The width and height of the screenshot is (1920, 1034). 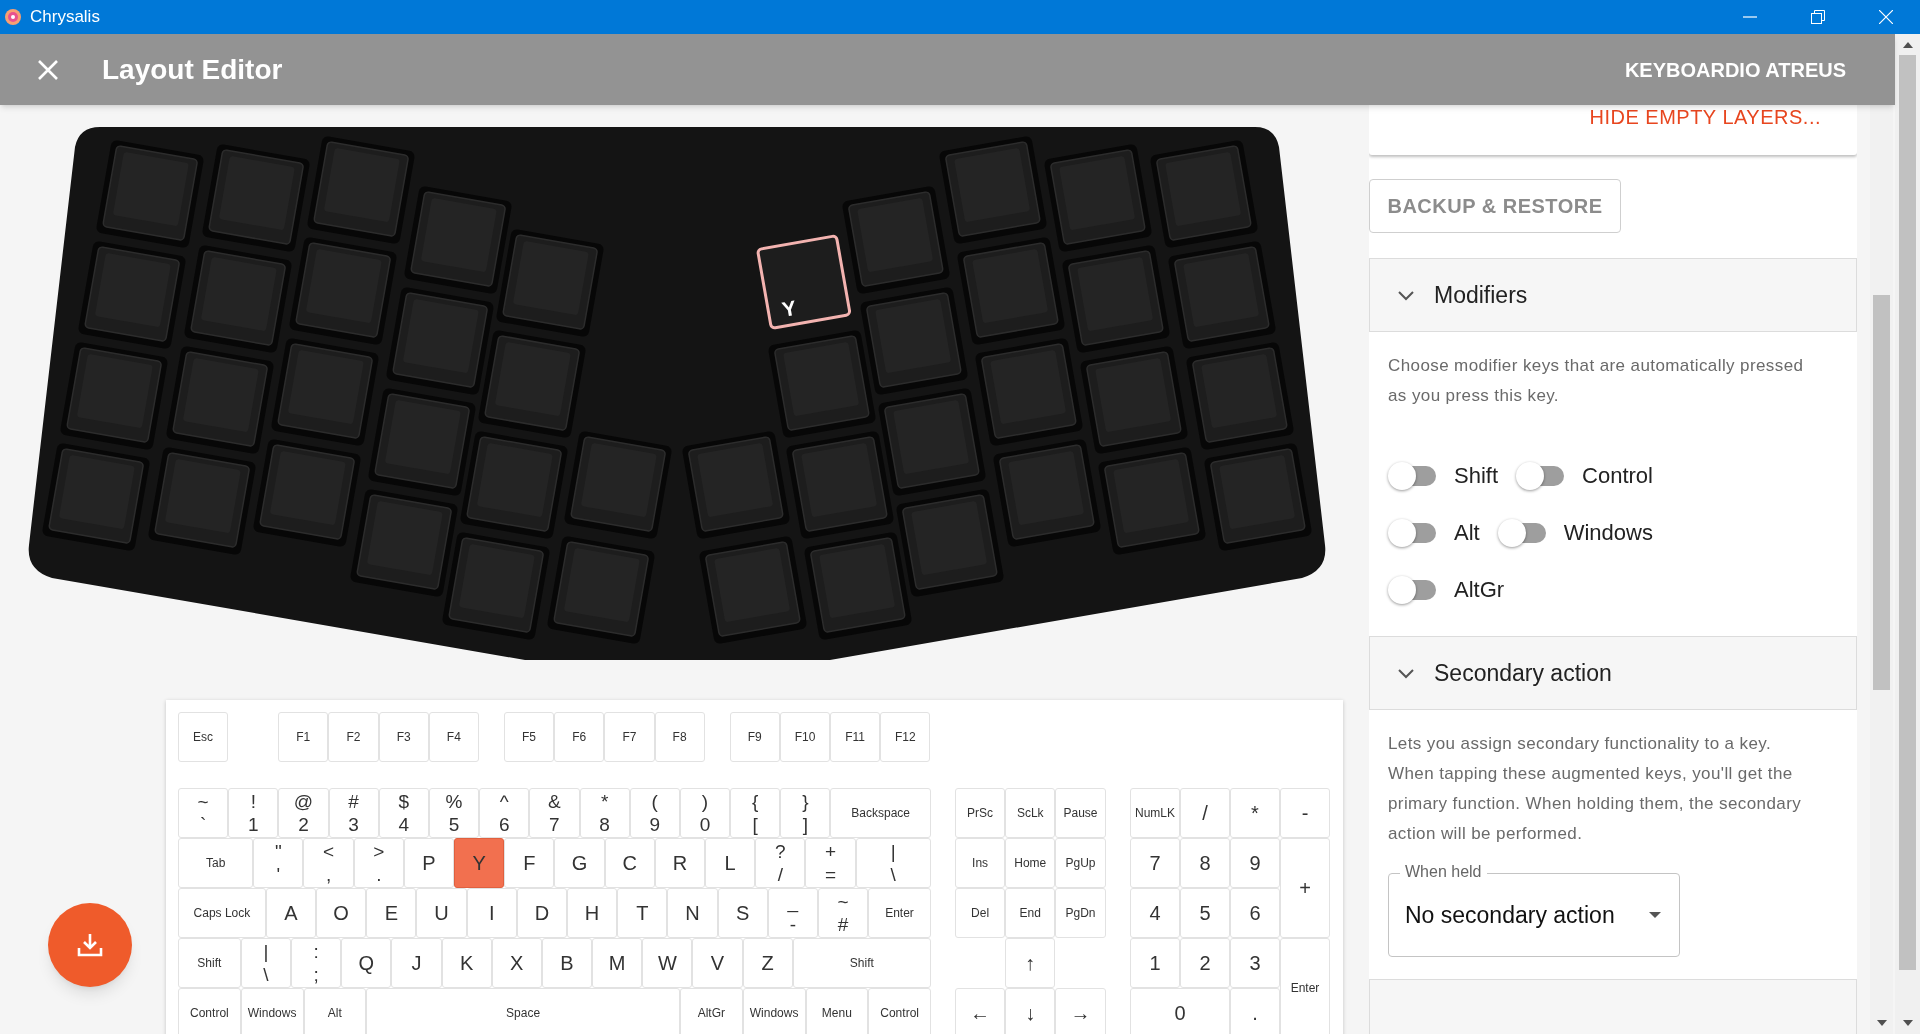 I want to click on key: G, so click(x=579, y=863).